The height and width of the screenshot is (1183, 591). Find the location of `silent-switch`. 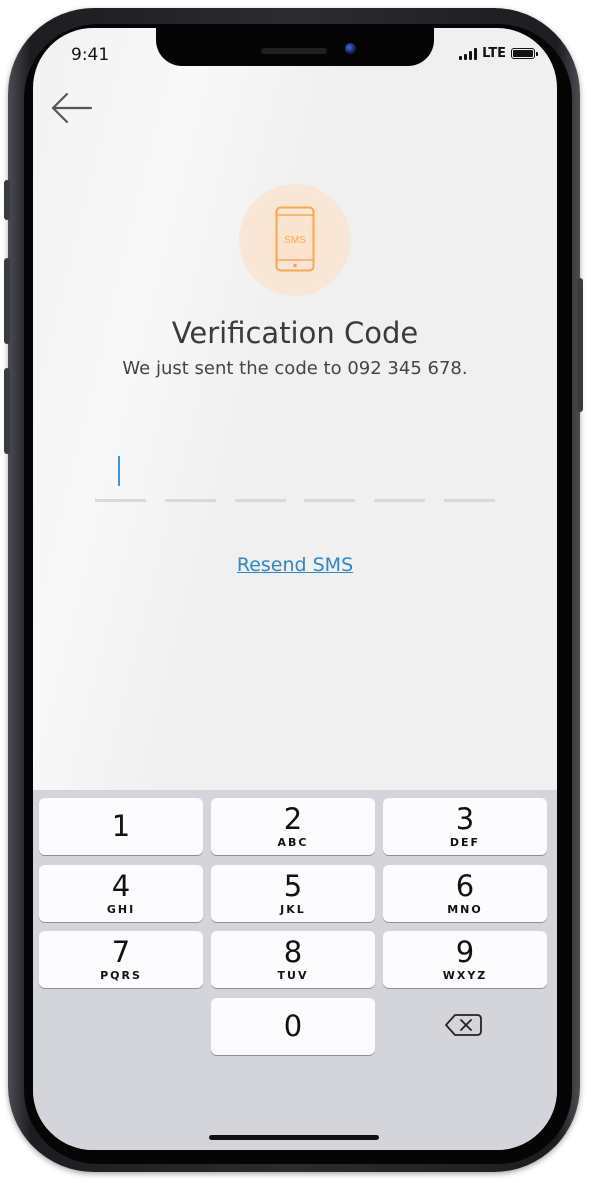

silent-switch is located at coordinates (7, 200).